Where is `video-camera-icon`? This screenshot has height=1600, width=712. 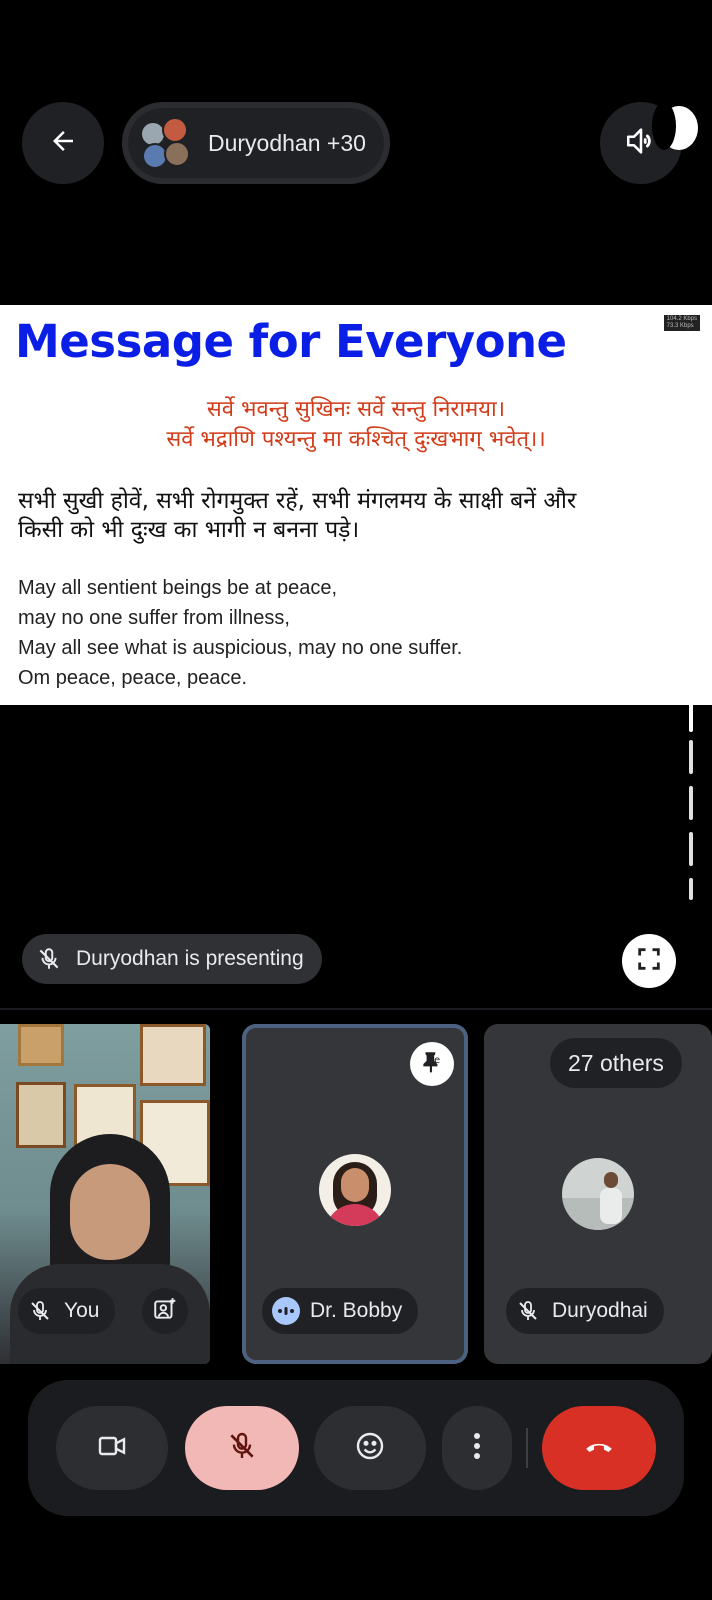
video-camera-icon is located at coordinates (112, 1448).